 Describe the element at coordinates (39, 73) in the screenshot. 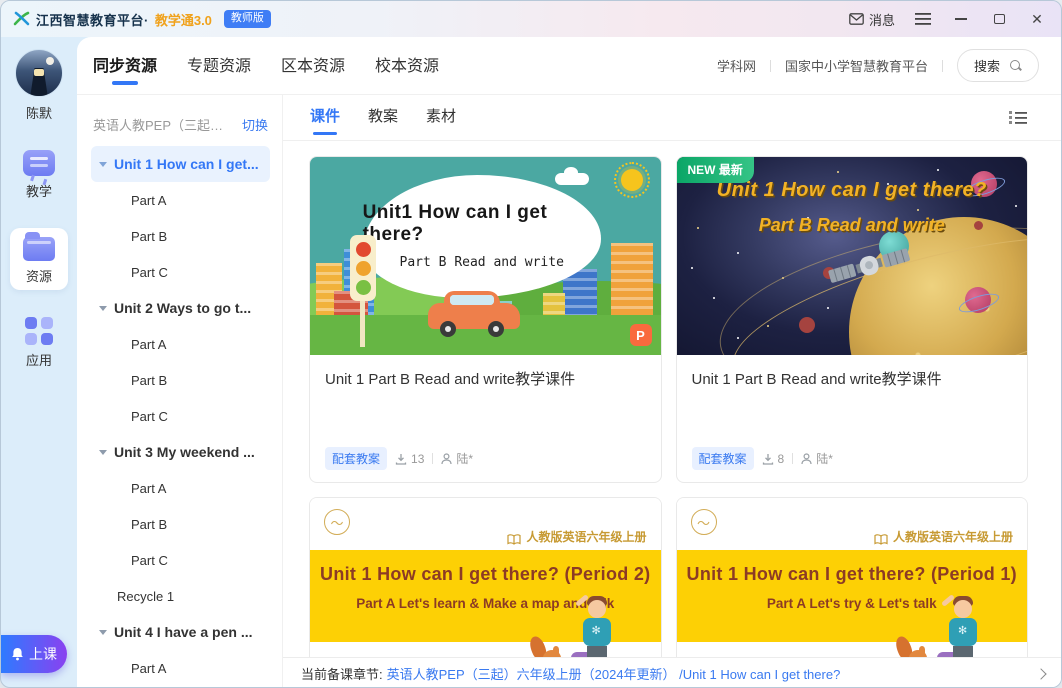

I see `avatar` at that location.